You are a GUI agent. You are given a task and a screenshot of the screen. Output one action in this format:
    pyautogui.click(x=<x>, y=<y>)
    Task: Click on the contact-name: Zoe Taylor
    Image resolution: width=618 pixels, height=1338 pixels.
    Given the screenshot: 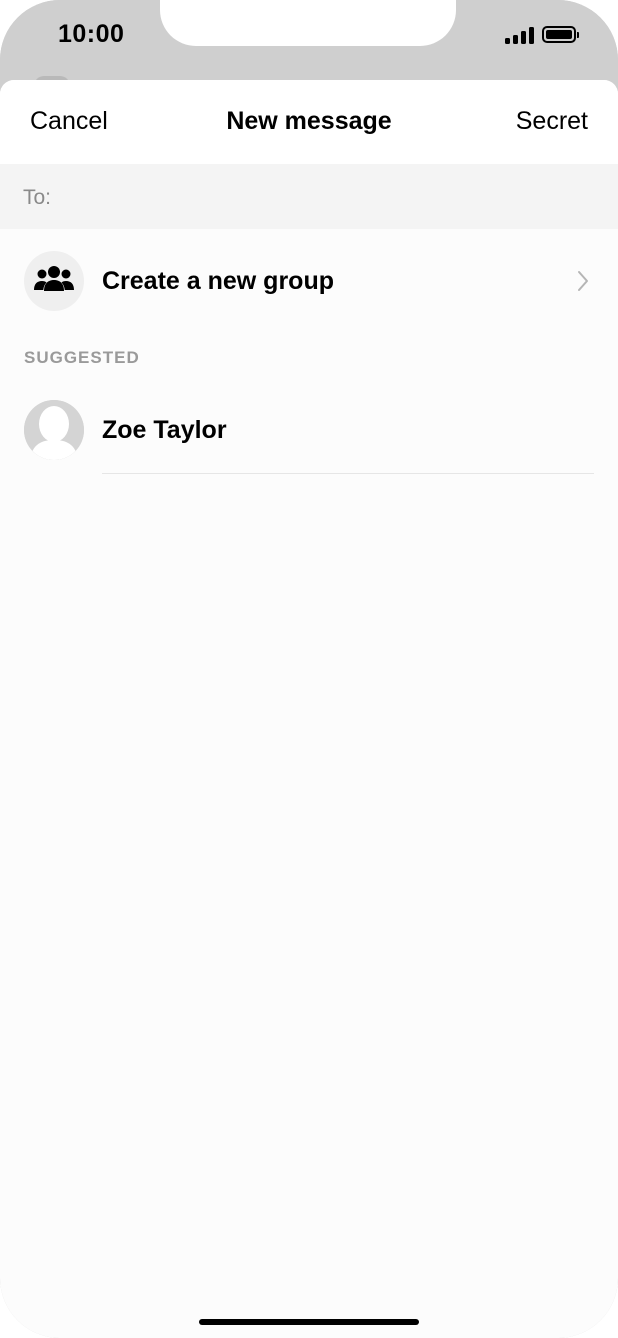 What is the action you would take?
    pyautogui.click(x=164, y=430)
    